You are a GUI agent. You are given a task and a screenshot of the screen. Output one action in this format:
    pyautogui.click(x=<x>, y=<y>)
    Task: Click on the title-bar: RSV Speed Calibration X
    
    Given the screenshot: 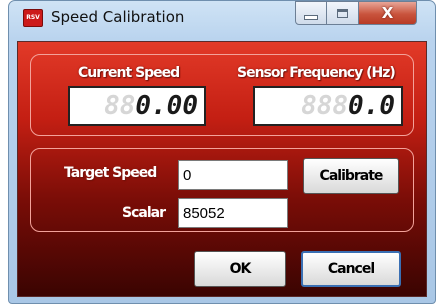 What is the action you would take?
    pyautogui.click(x=222, y=21)
    